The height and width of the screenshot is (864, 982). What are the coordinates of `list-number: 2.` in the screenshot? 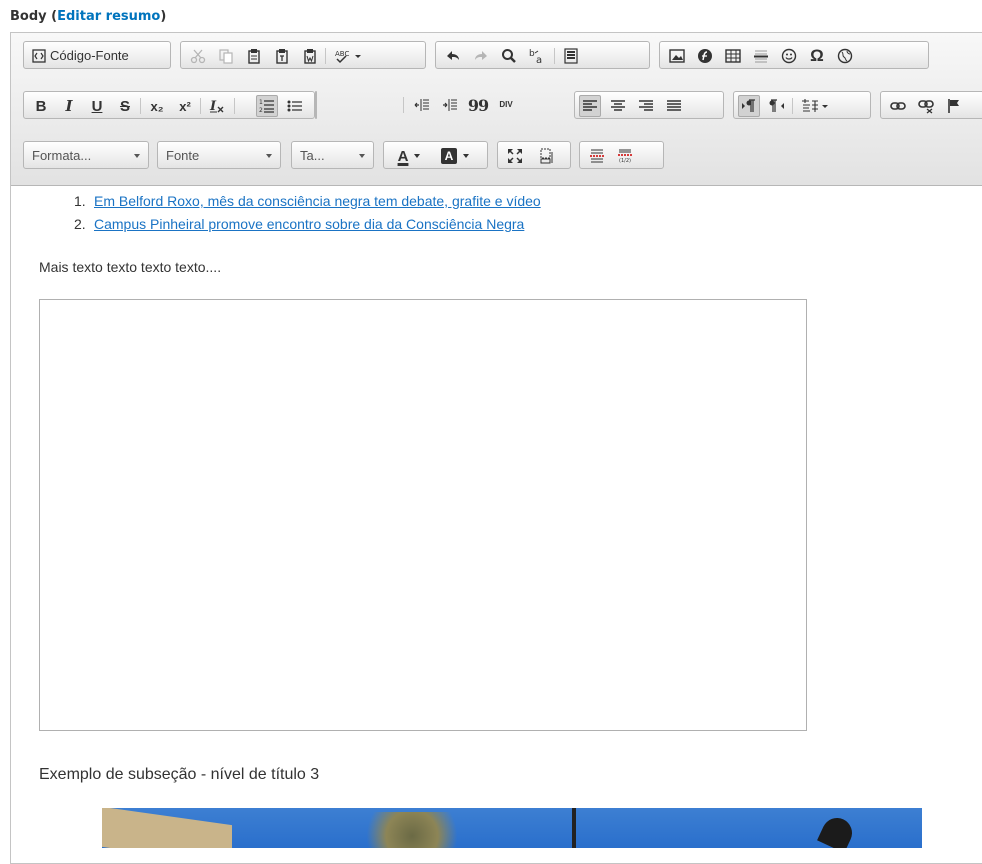 It's located at (80, 224).